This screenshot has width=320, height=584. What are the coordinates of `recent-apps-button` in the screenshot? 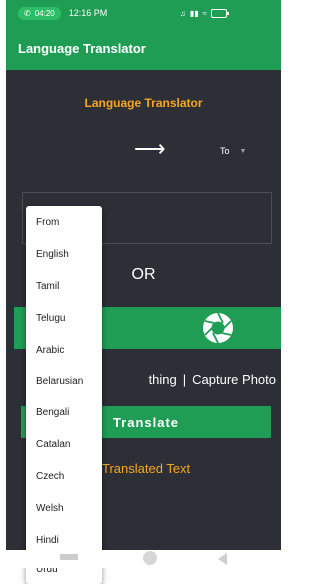 It's located at (69, 557).